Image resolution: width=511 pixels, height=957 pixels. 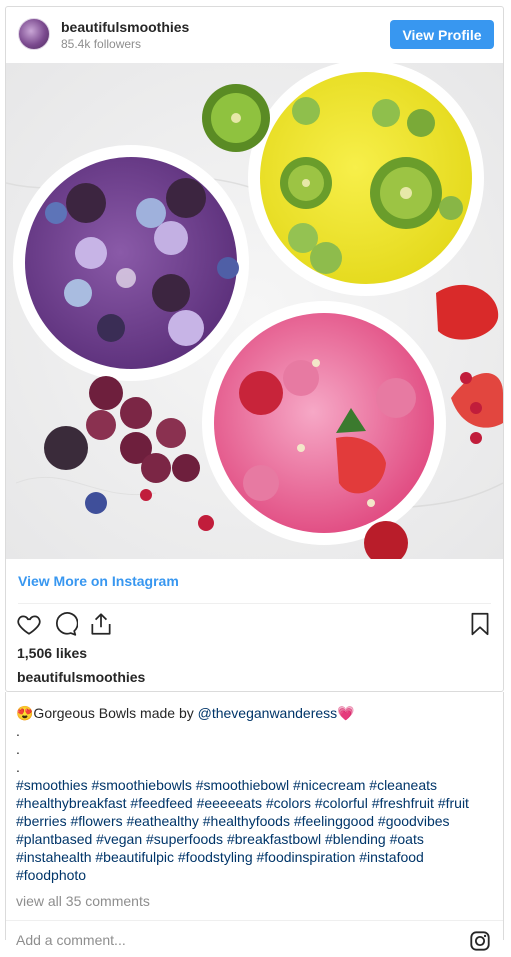 I want to click on view-profile-button: View Profile, so click(x=442, y=34).